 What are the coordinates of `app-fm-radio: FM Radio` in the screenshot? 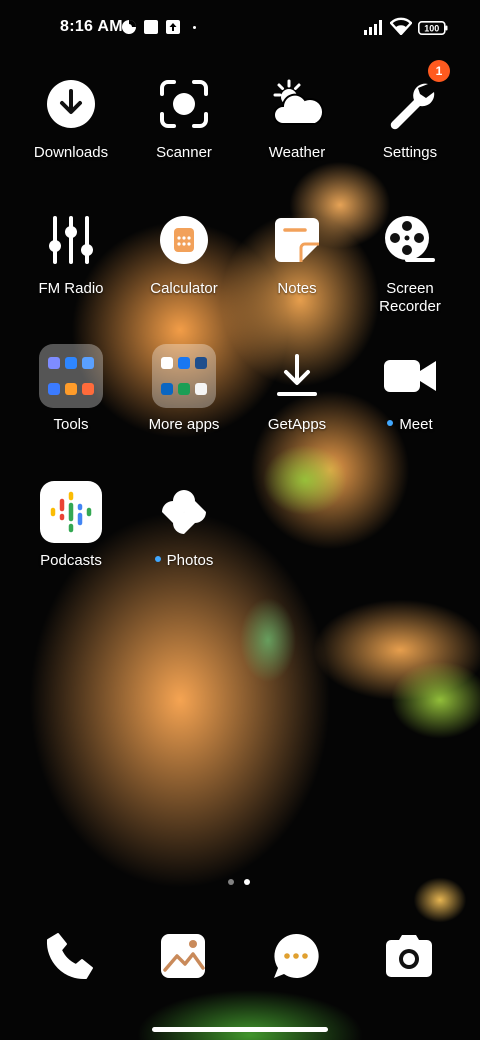 It's located at (71, 253).